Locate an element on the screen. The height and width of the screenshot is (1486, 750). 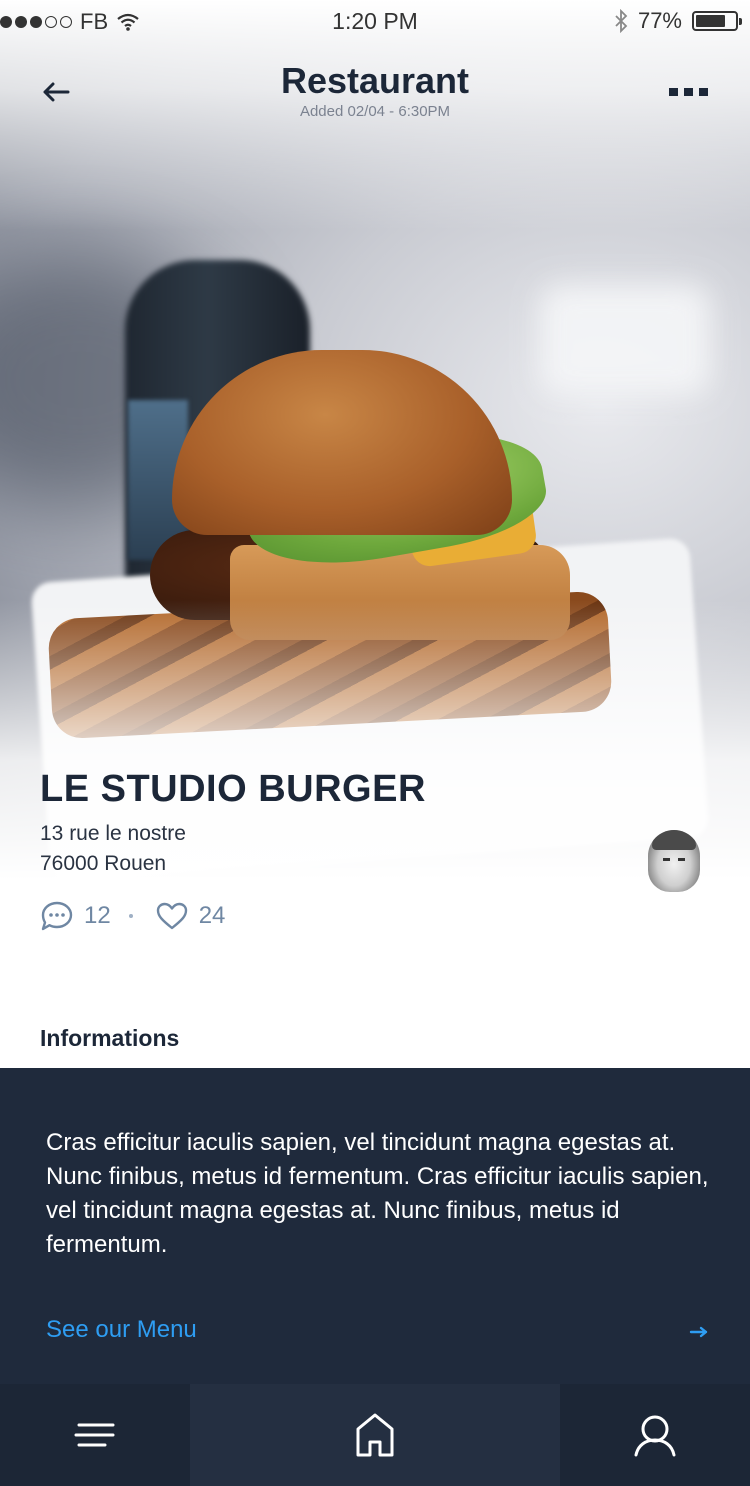
arrow-right-icon is located at coordinates (699, 1332).